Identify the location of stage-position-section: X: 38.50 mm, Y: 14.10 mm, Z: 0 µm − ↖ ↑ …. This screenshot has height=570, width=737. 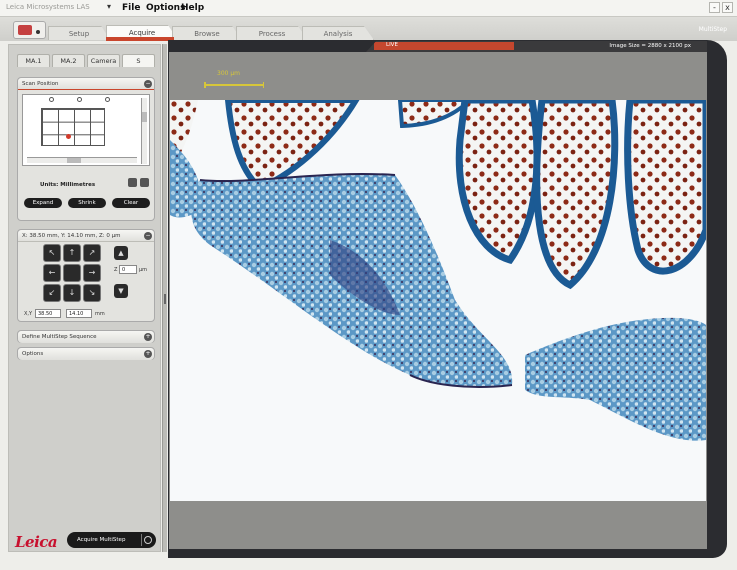
(86, 275).